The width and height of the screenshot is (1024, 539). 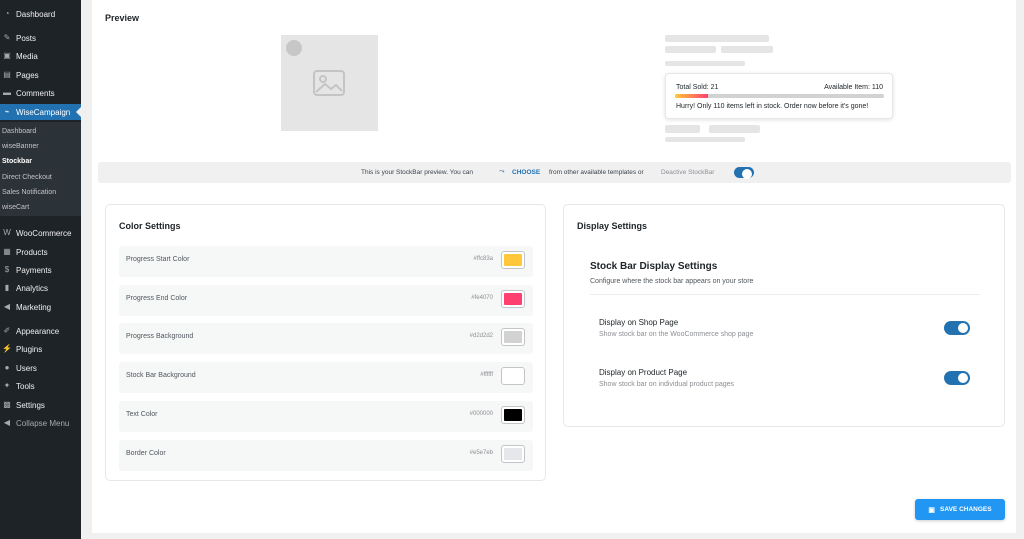 I want to click on sidebar-item-label: Appearance, so click(x=38, y=331).